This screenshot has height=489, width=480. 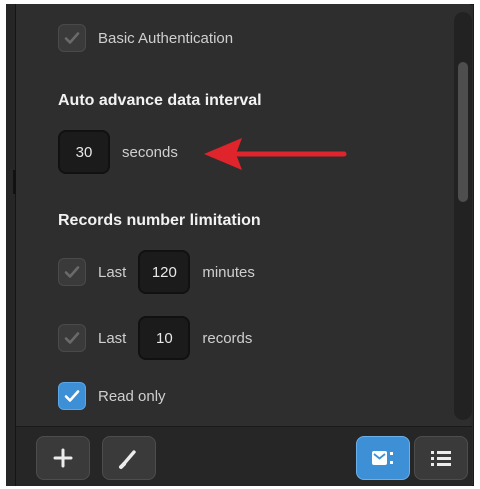 I want to click on auto-advance-heading: Auto advance data interval, so click(x=160, y=100).